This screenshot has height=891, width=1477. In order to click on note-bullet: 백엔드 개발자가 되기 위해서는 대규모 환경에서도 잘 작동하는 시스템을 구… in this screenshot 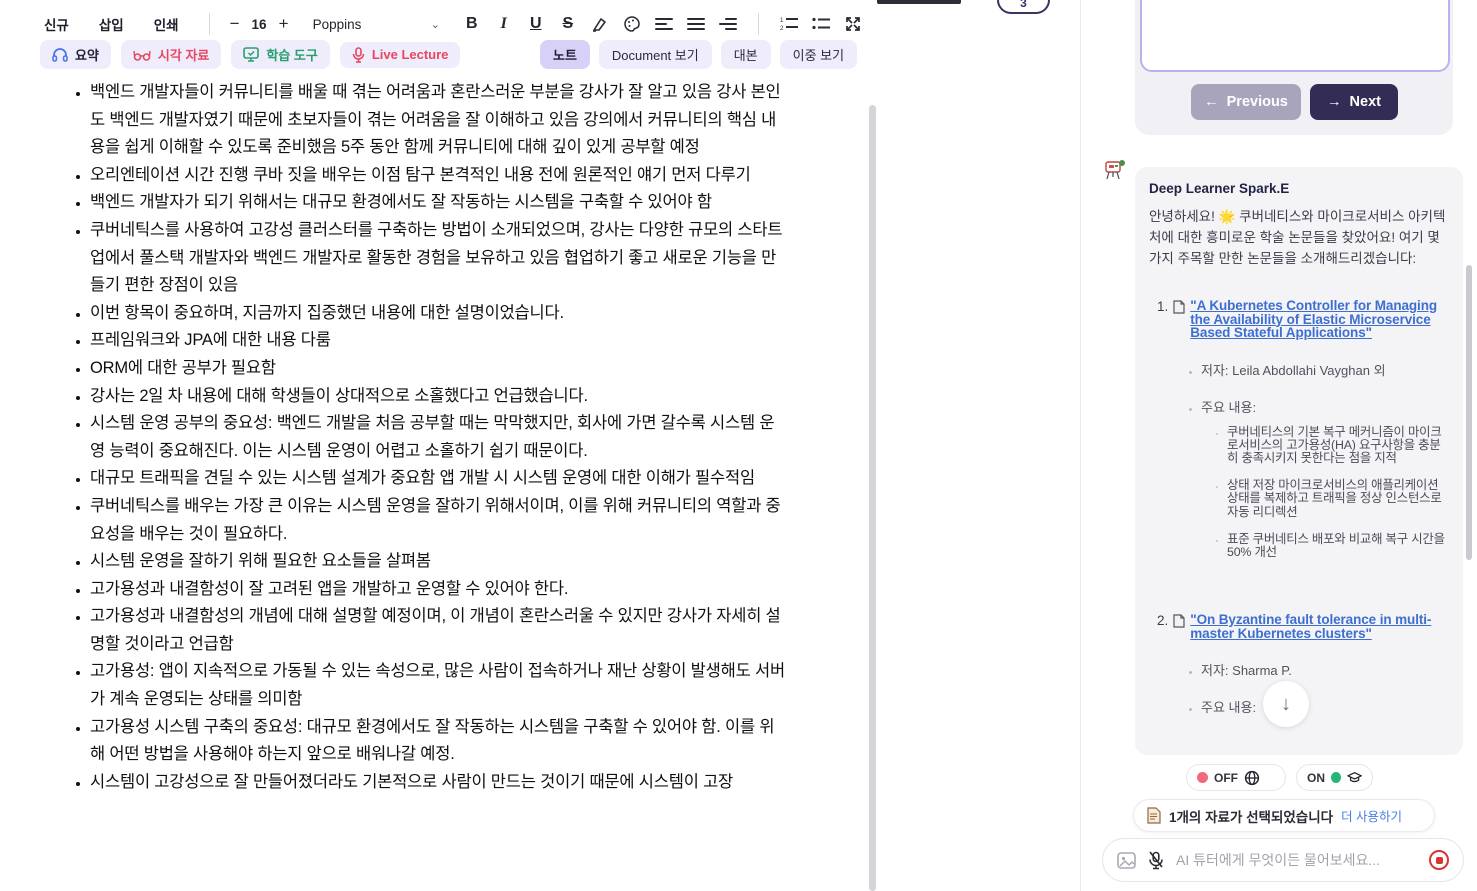, I will do `click(438, 203)`.